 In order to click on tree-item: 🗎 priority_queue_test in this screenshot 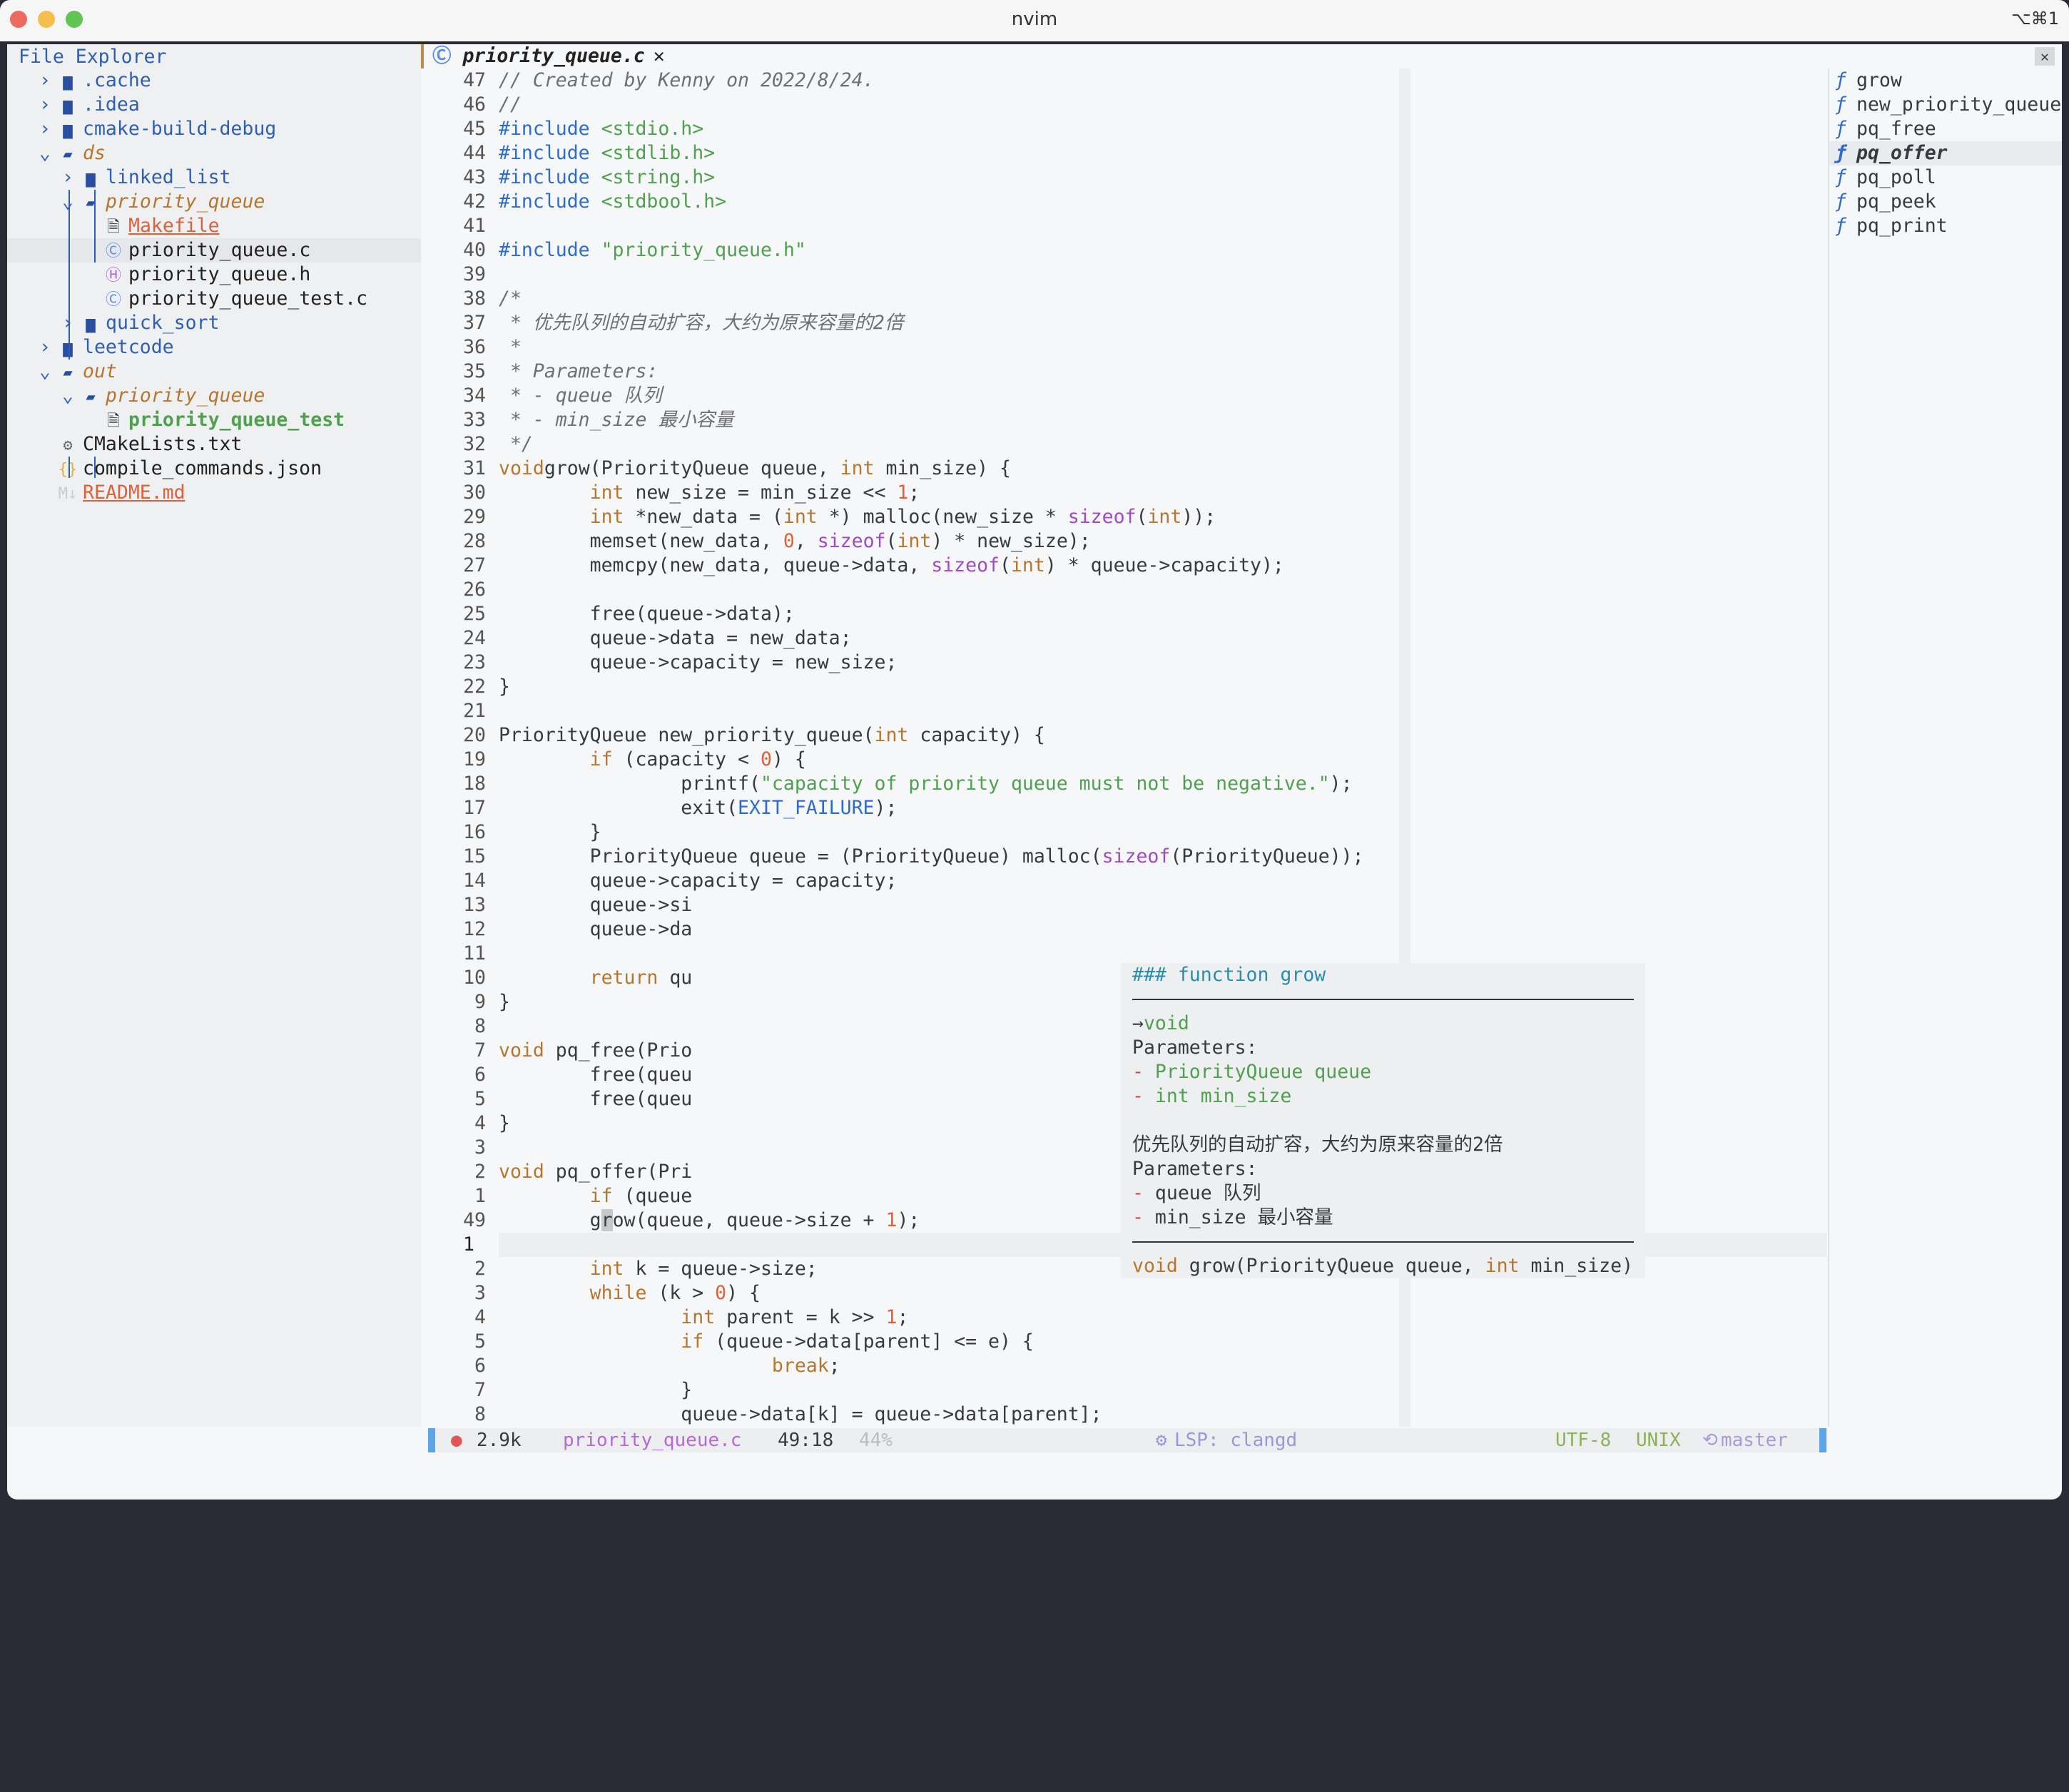, I will do `click(214, 420)`.